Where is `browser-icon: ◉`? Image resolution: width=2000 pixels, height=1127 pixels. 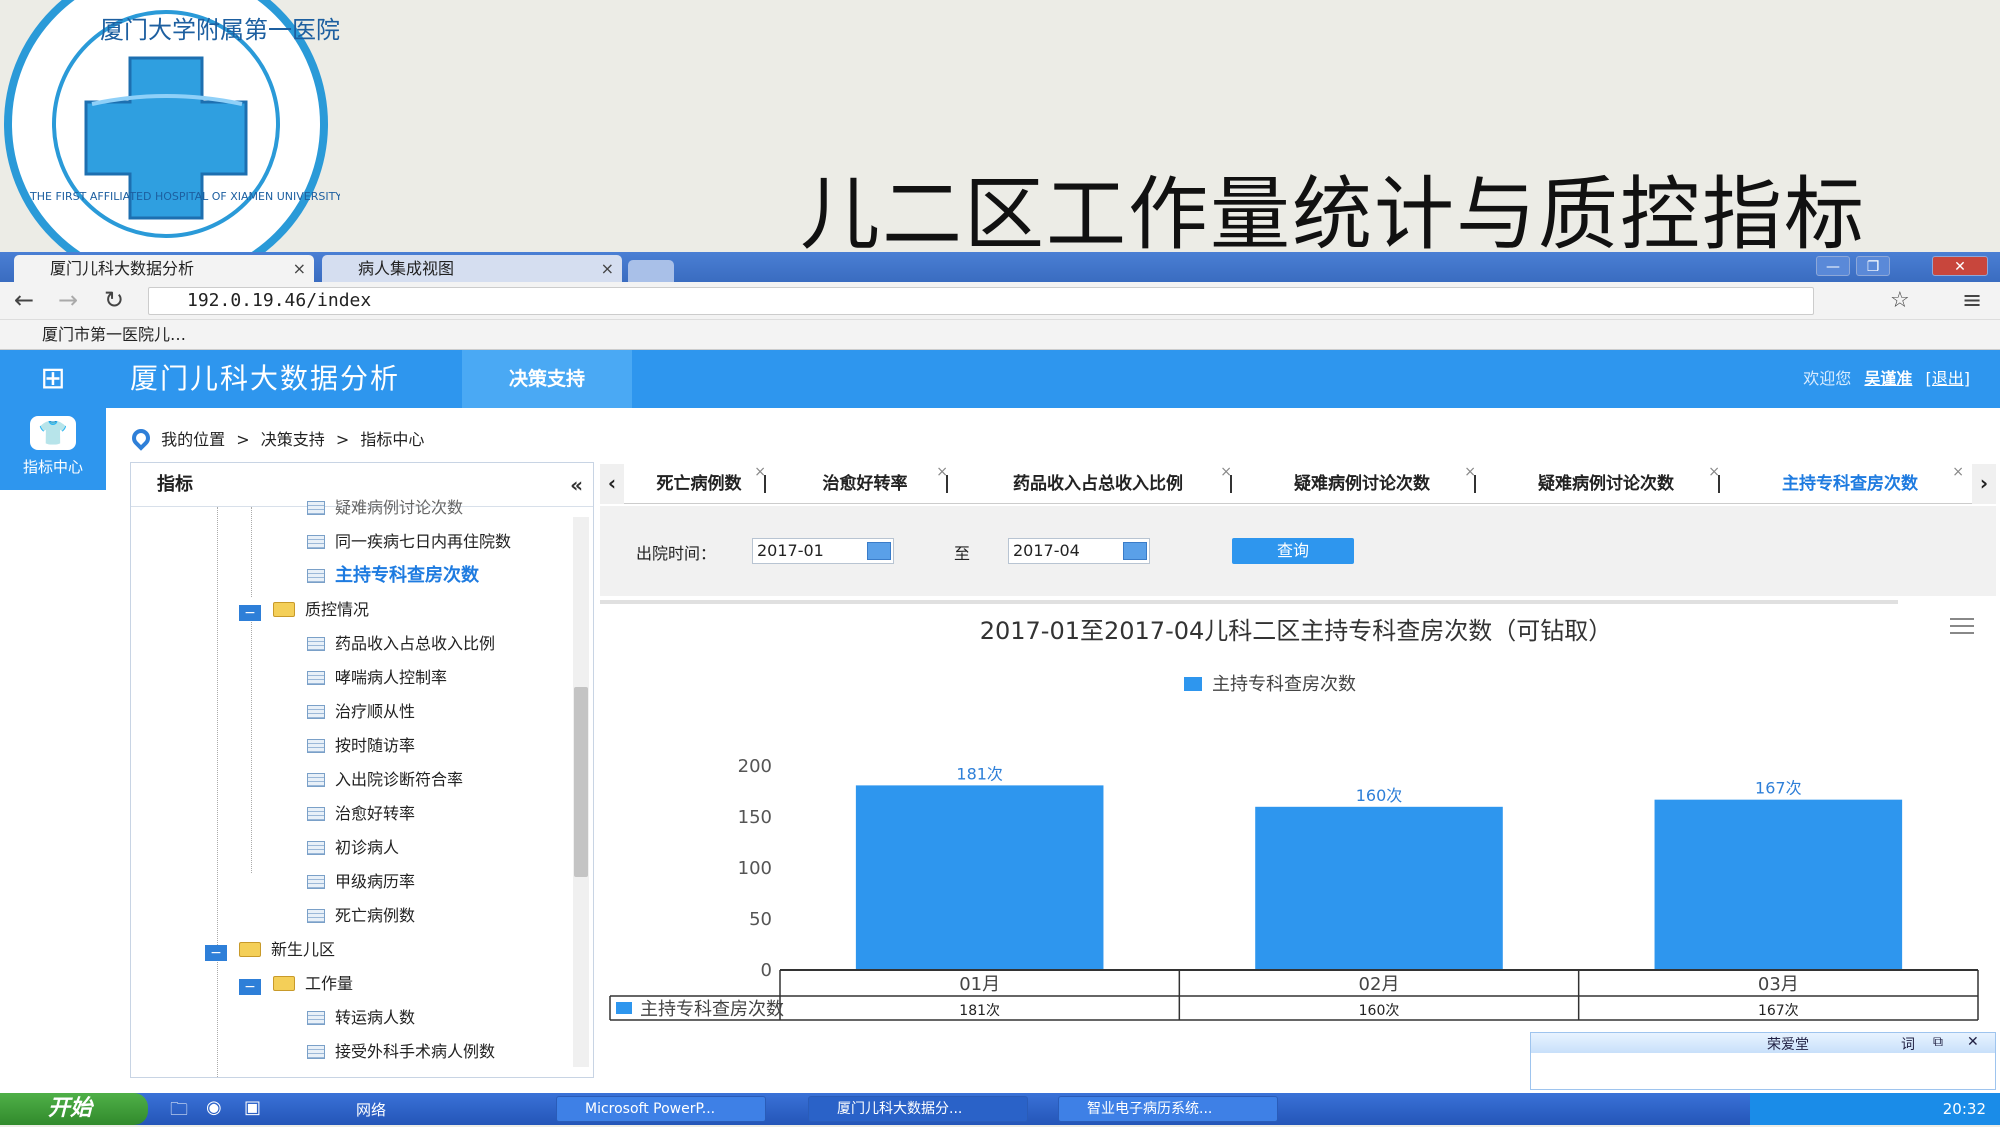
browser-icon: ◉ is located at coordinates (214, 1107).